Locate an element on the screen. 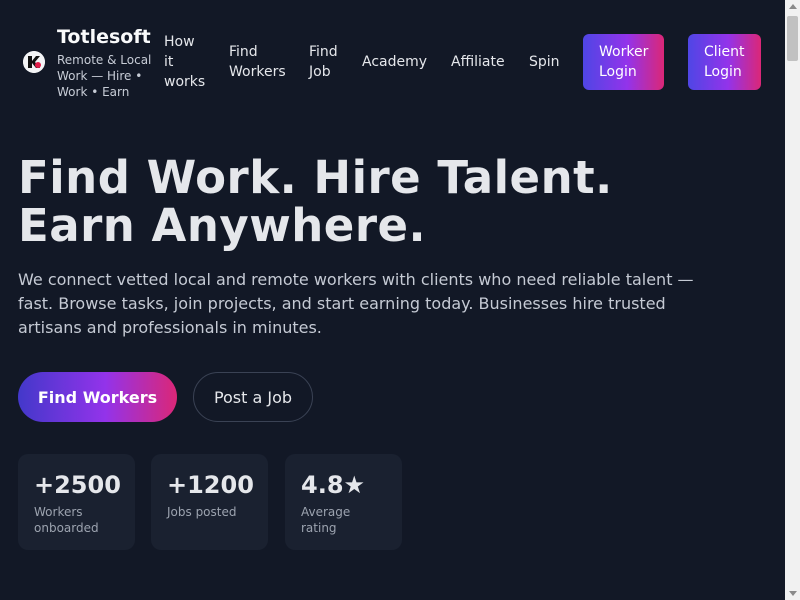 The image size is (800, 600). stat-card-workers: +2500 Workers onboarded is located at coordinates (76, 502).